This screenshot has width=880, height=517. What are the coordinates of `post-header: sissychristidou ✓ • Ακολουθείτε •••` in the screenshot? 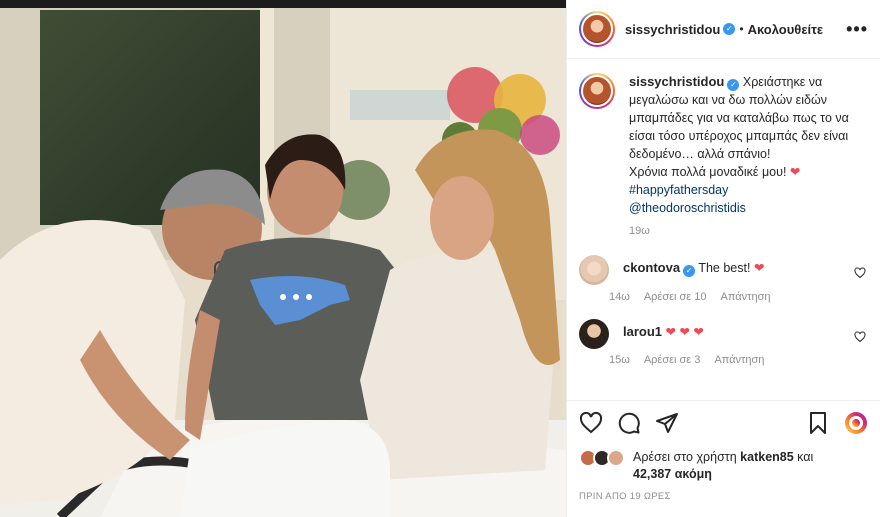 It's located at (723, 29).